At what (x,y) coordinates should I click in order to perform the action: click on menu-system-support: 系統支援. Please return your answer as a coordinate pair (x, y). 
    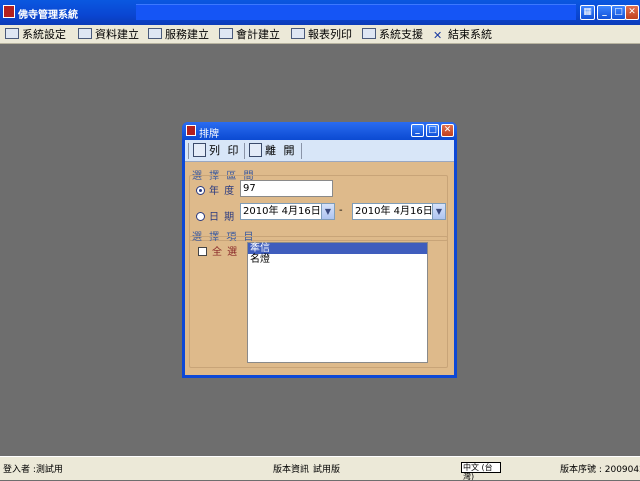
    Looking at the image, I should click on (392, 34).